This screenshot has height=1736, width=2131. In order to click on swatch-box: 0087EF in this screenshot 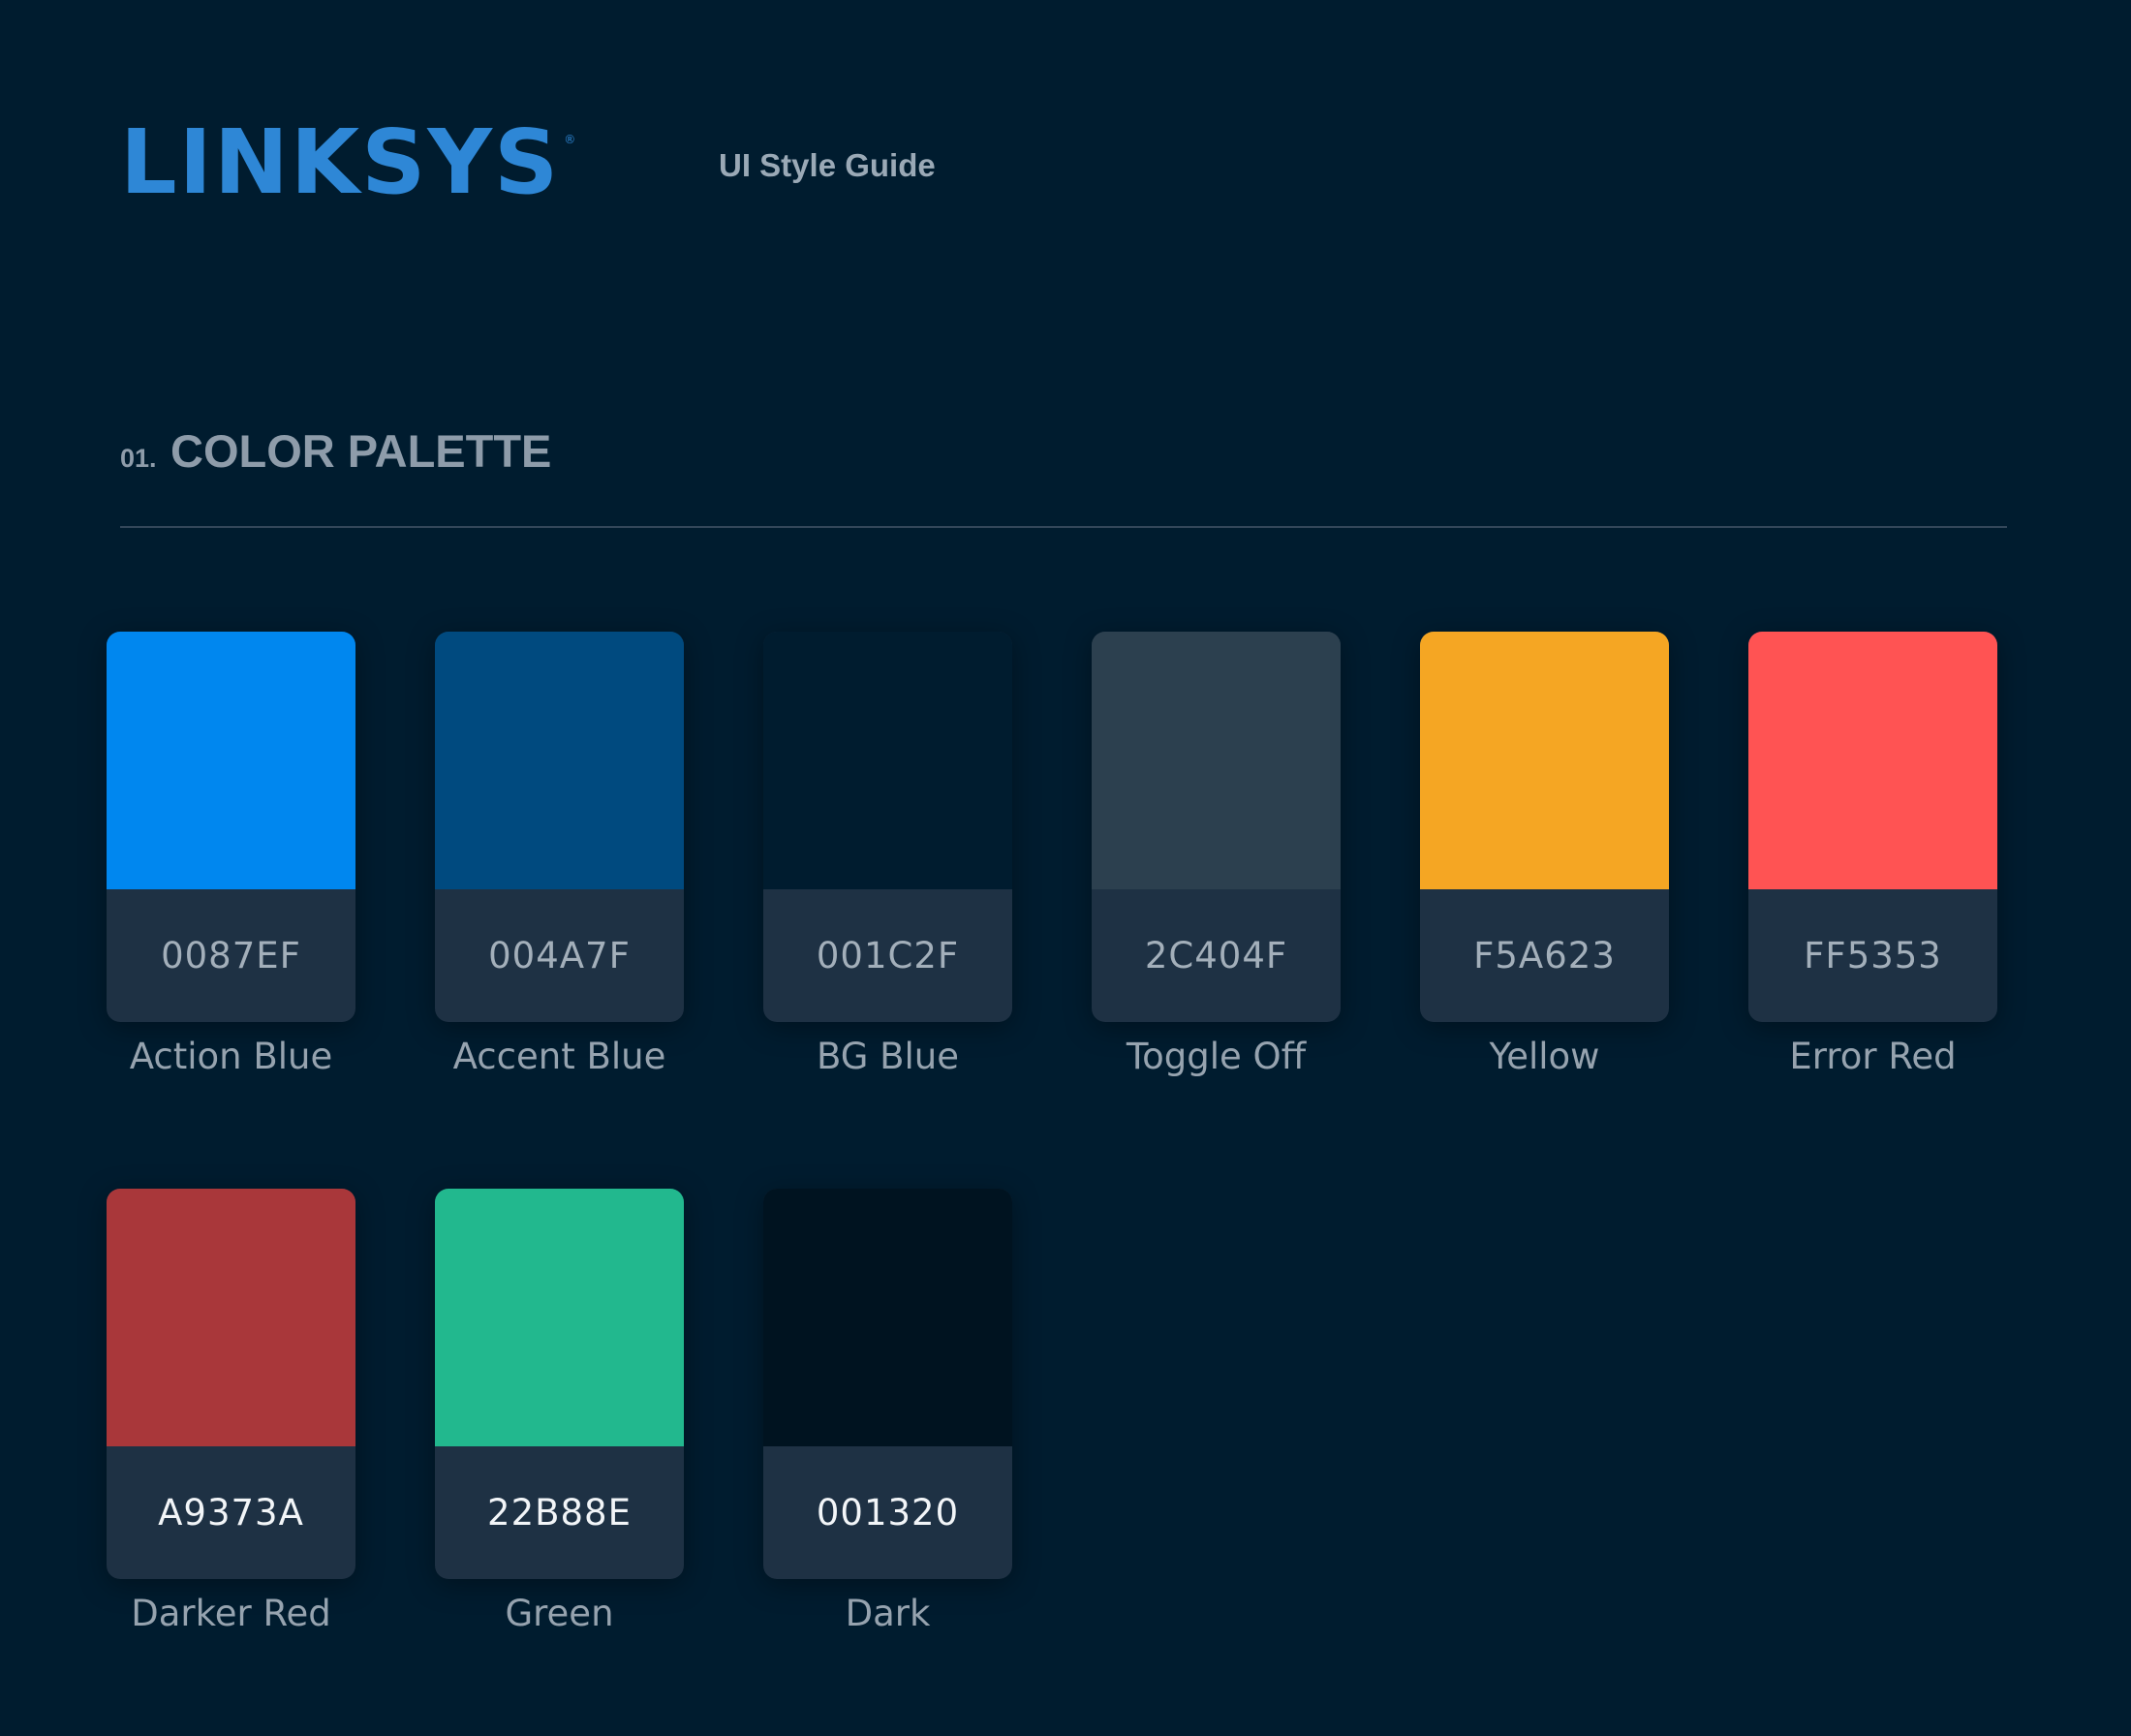, I will do `click(231, 827)`.